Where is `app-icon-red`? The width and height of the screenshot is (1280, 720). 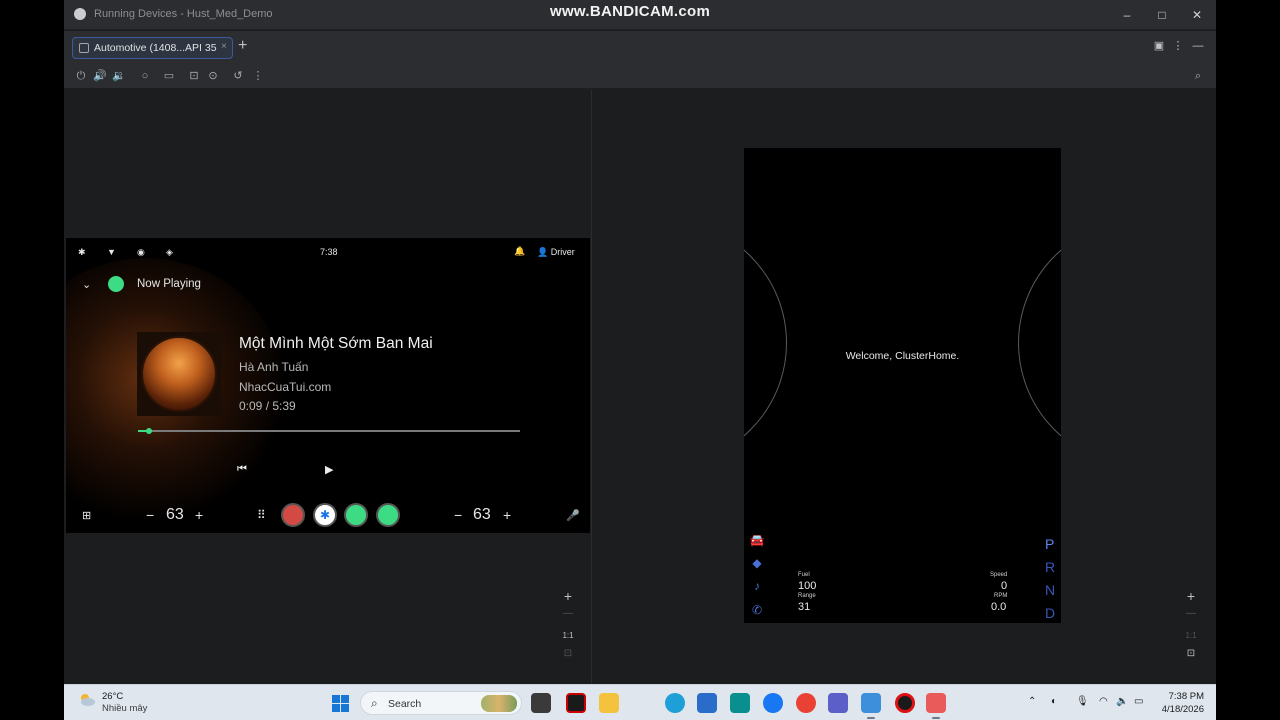 app-icon-red is located at coordinates (576, 703).